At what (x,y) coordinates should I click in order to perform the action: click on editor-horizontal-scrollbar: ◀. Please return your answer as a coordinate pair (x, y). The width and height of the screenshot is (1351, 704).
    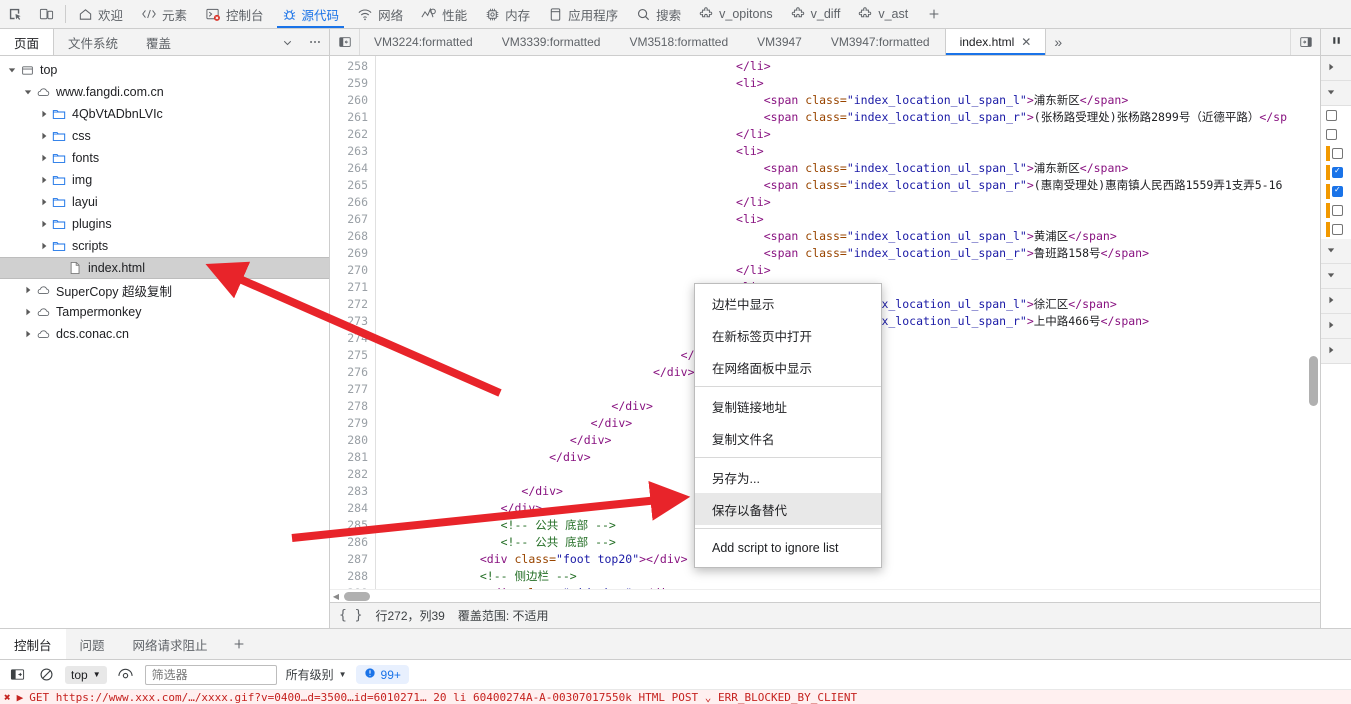
    Looking at the image, I should click on (825, 595).